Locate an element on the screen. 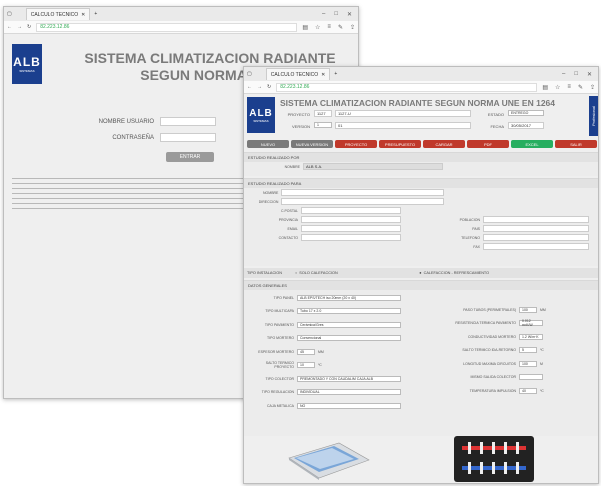 Image resolution: width=601 pixels, height=486 pixels. general-field-value: 10 is located at coordinates (306, 365).